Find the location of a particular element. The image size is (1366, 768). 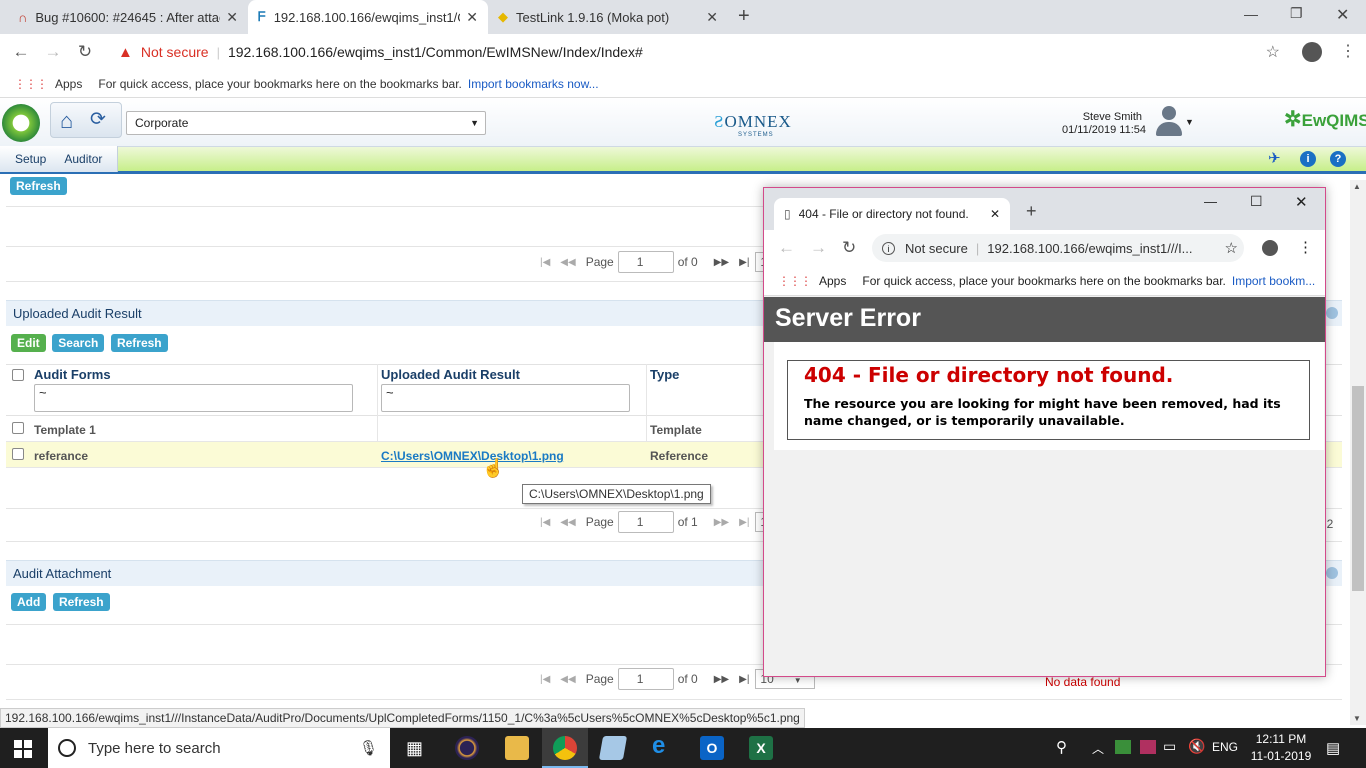

people-icon: ⚲ is located at coordinates (1061, 747).